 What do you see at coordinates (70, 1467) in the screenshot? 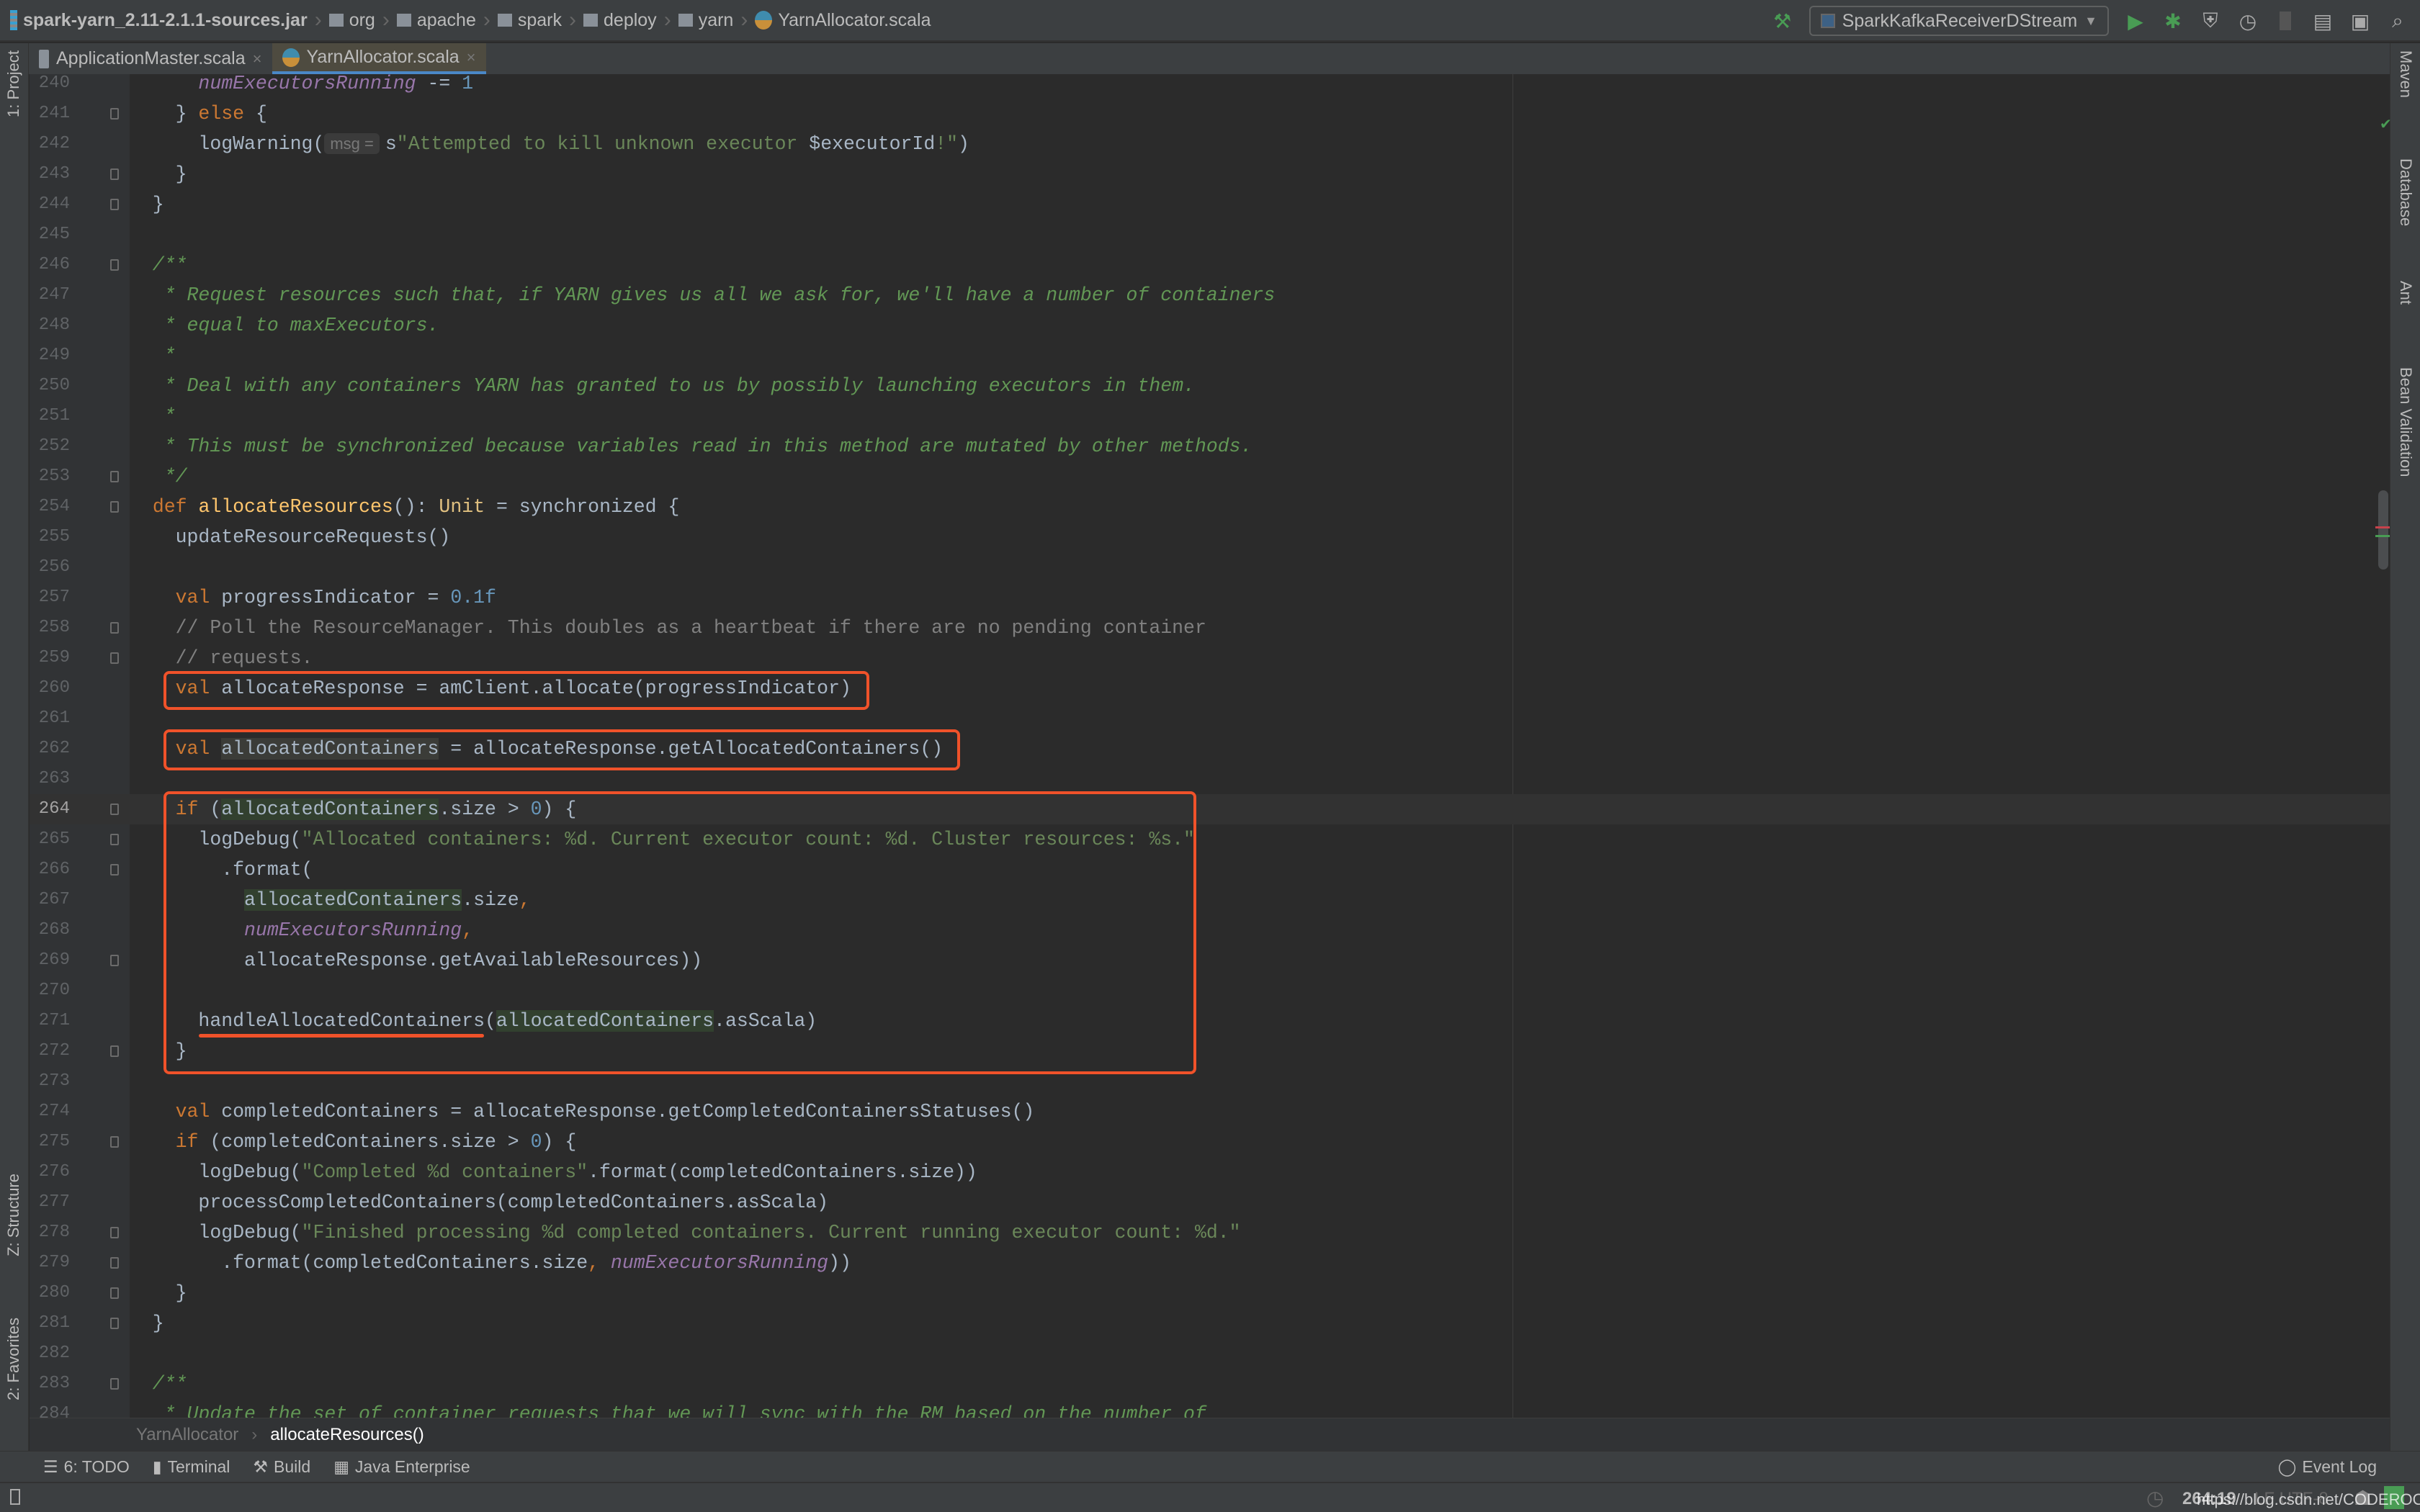
I see `todo-tool-button: ☰ 6: TODO` at bounding box center [70, 1467].